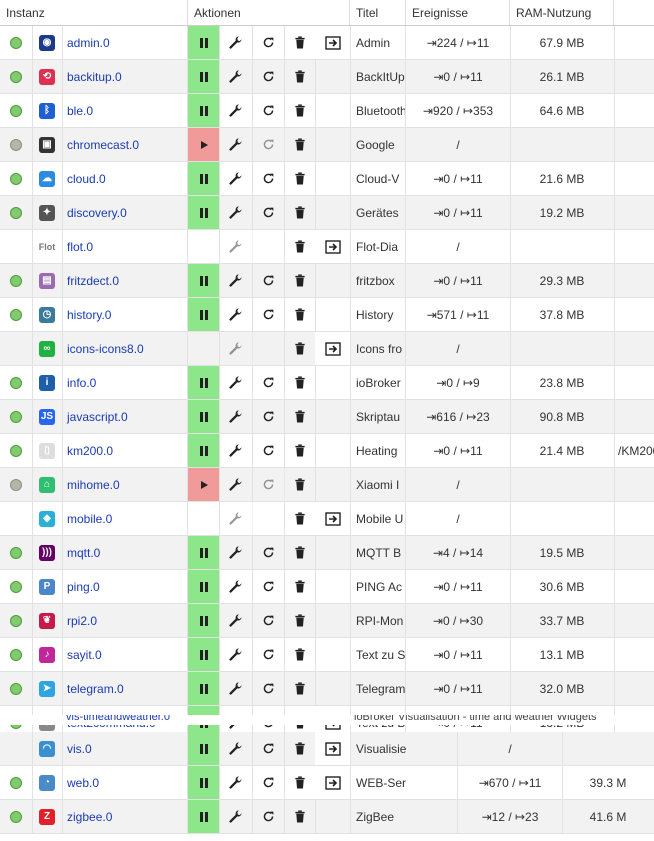 This screenshot has width=654, height=841. Describe the element at coordinates (125, 620) in the screenshot. I see `instance-name-link: rpi2.0` at that location.